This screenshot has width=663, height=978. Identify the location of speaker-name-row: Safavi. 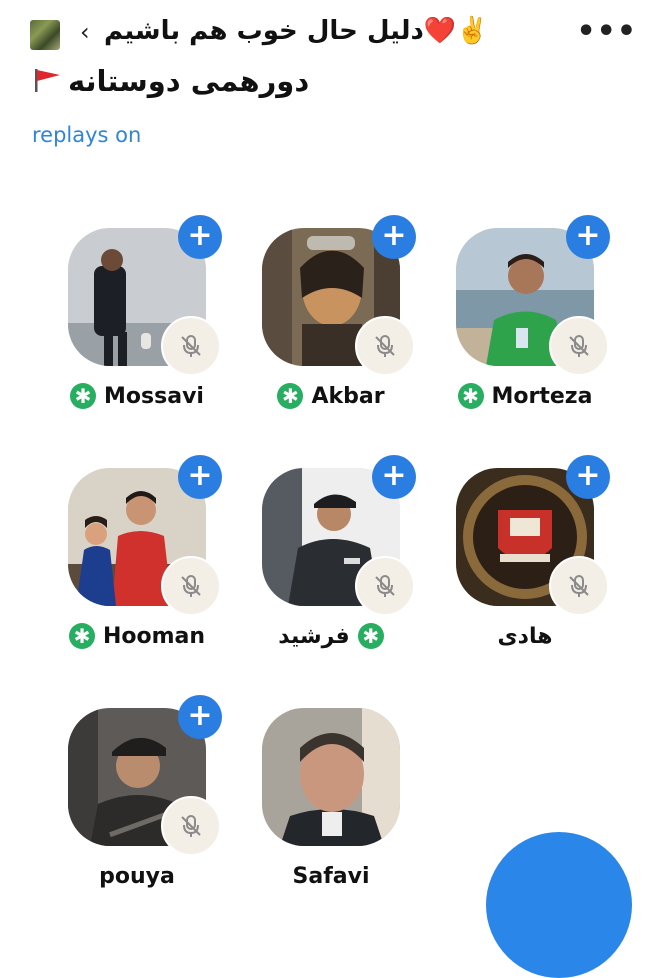
(331, 876).